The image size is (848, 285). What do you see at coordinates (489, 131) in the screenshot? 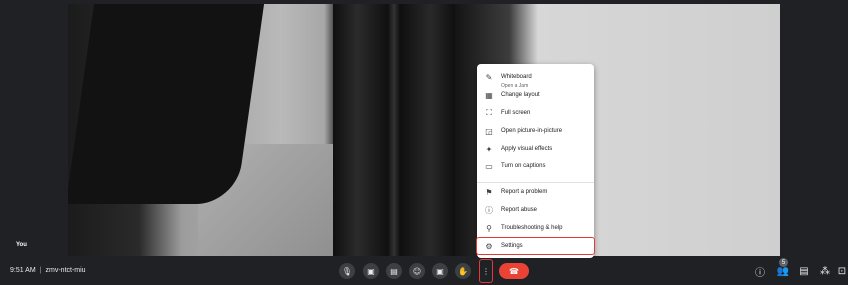
I see `picture-in-picture-icon: ◲` at bounding box center [489, 131].